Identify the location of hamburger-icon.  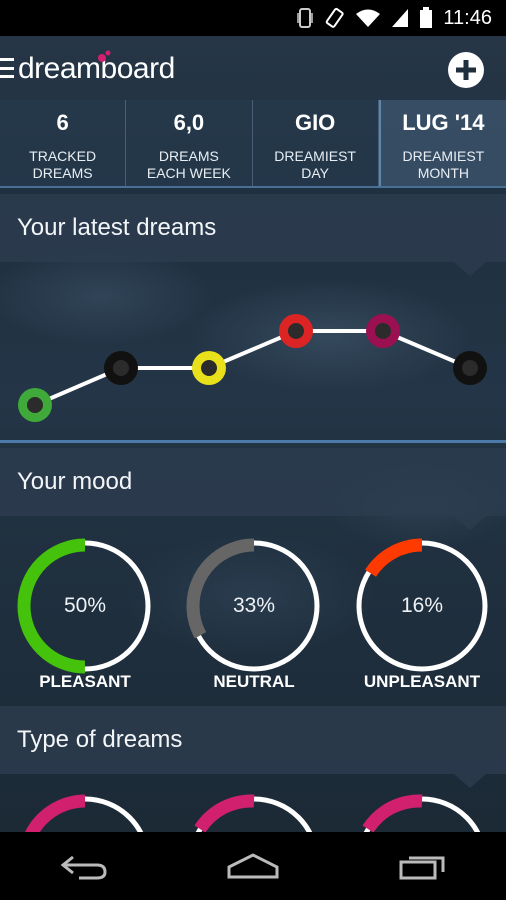
(7, 68).